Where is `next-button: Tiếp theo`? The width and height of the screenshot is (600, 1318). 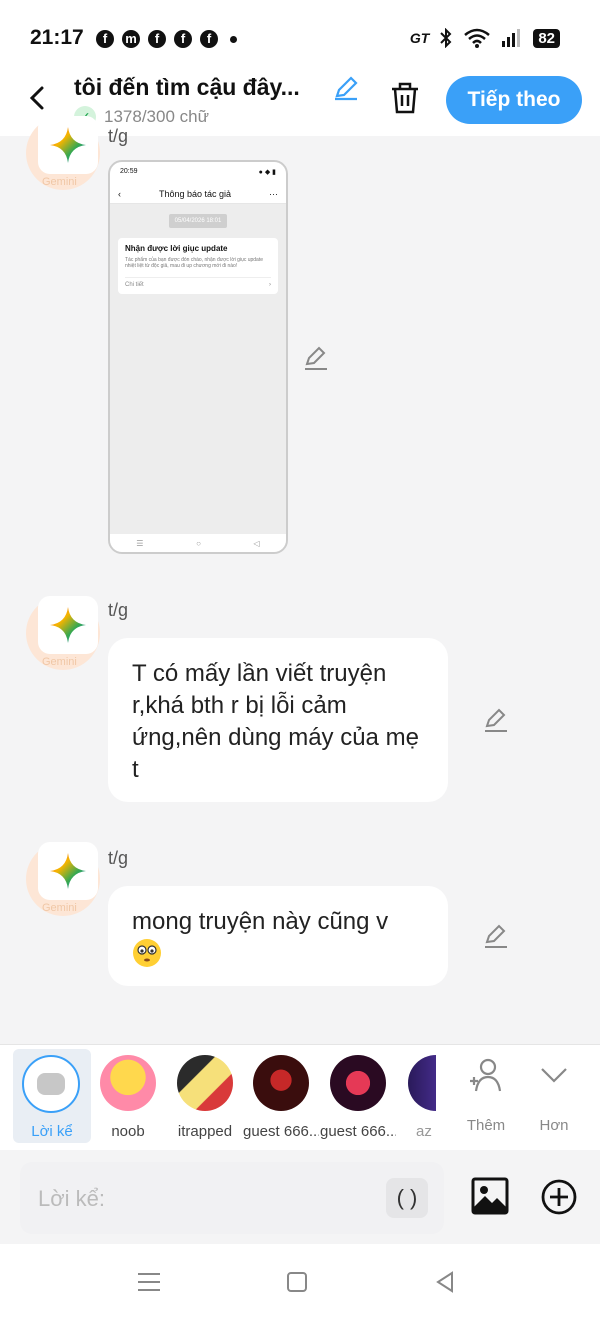 next-button: Tiếp theo is located at coordinates (514, 100).